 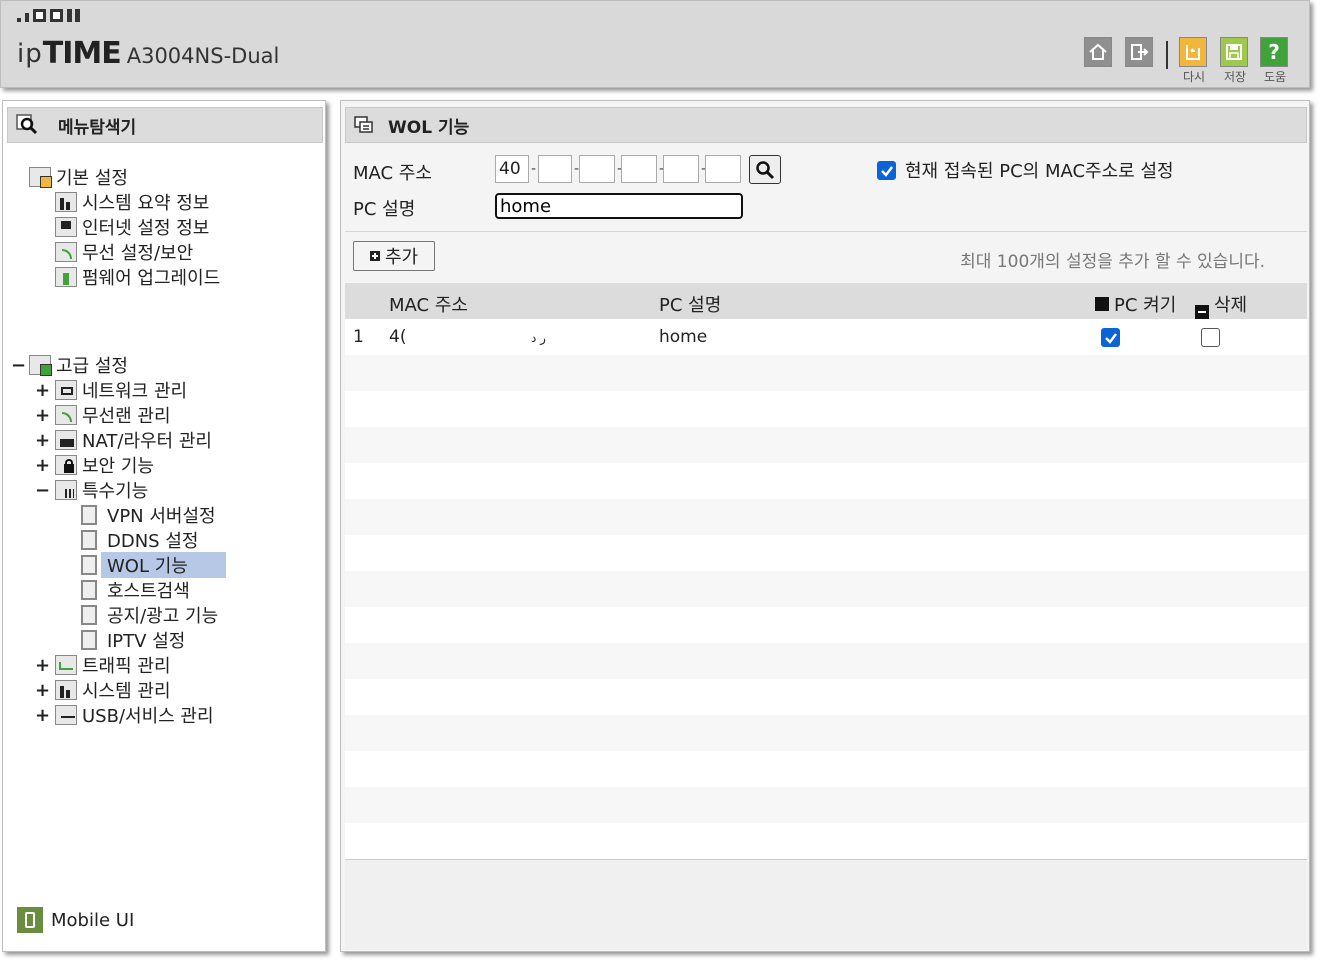 I want to click on upgrade-icon, so click(x=66, y=277).